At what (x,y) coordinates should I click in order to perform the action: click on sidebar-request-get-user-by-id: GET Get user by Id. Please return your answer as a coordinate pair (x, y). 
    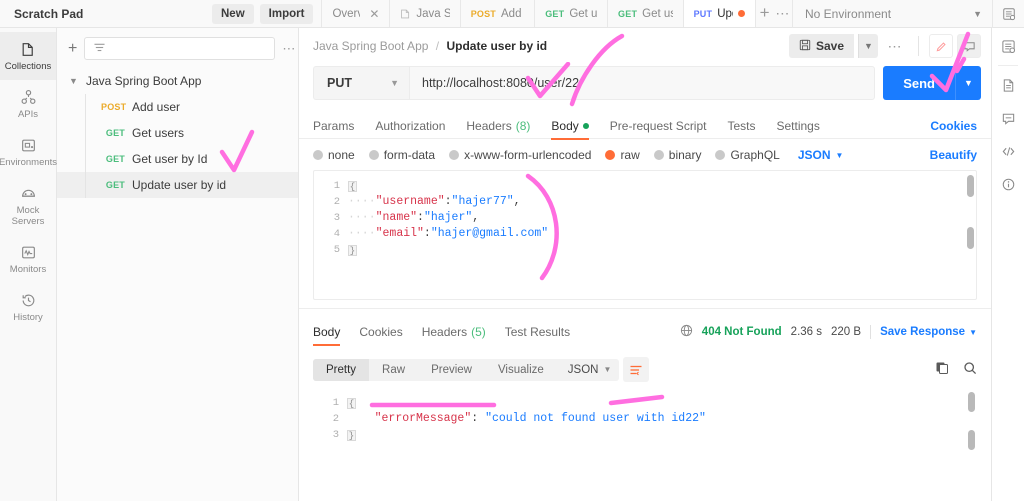
    Looking at the image, I should click on (177, 159).